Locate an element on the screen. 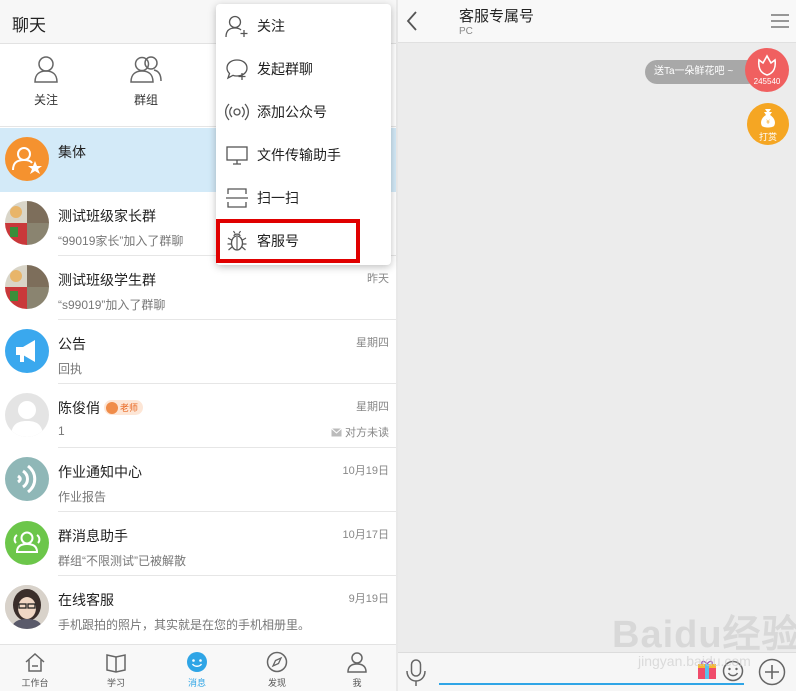  menu-item-scan: 扫一扫 is located at coordinates (303, 197).